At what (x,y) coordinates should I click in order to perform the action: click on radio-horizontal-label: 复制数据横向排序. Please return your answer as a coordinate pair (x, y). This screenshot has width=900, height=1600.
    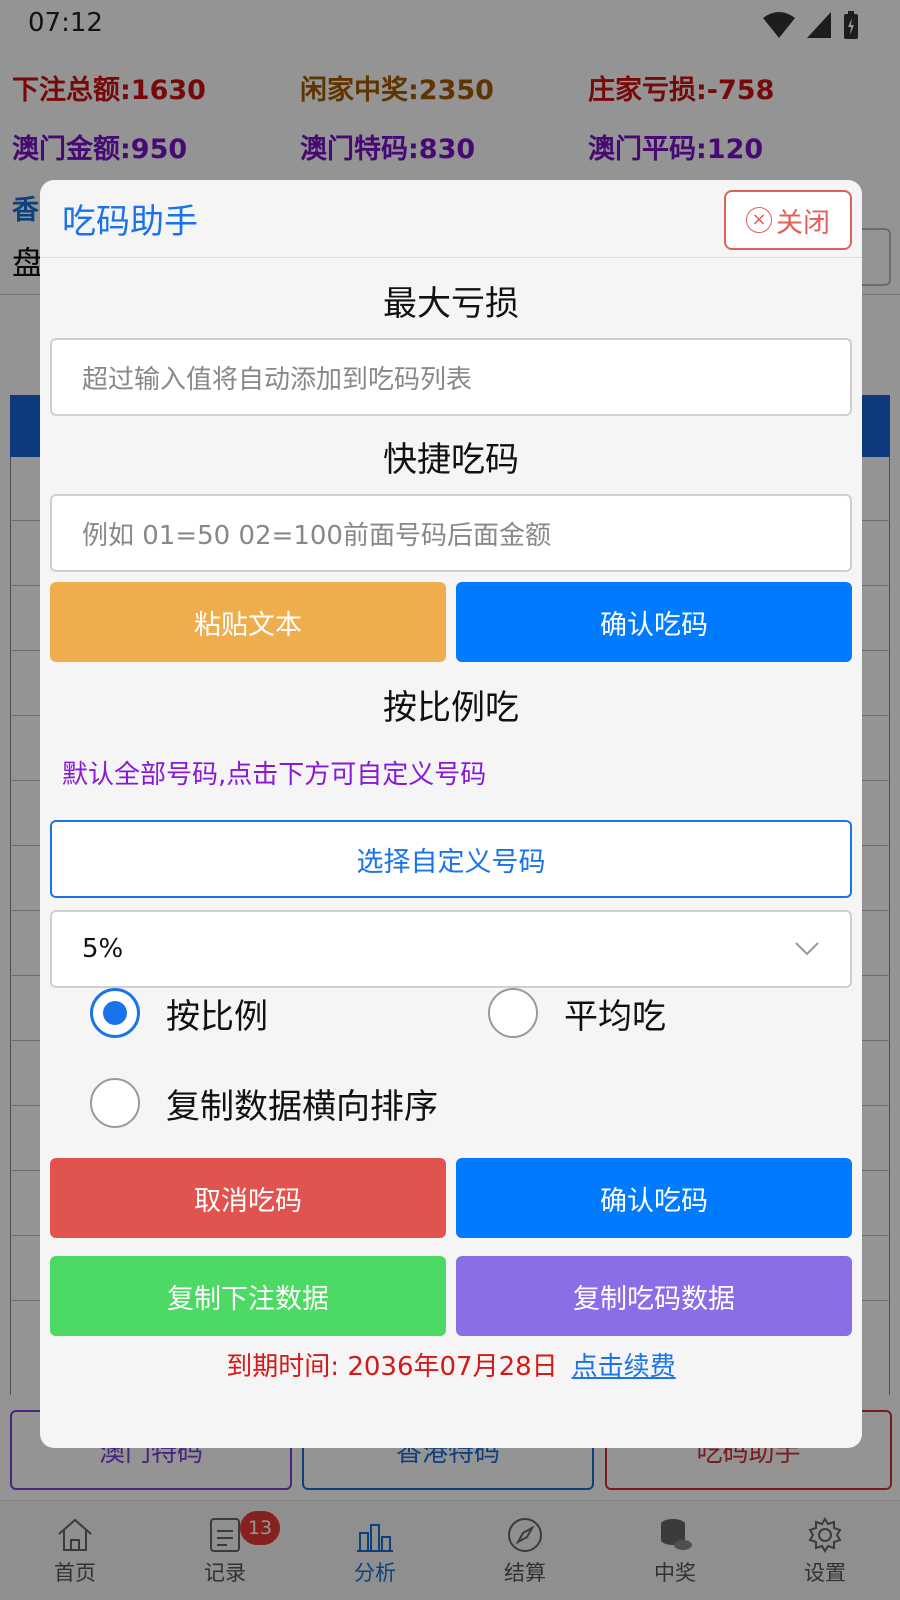
    Looking at the image, I should click on (302, 1106).